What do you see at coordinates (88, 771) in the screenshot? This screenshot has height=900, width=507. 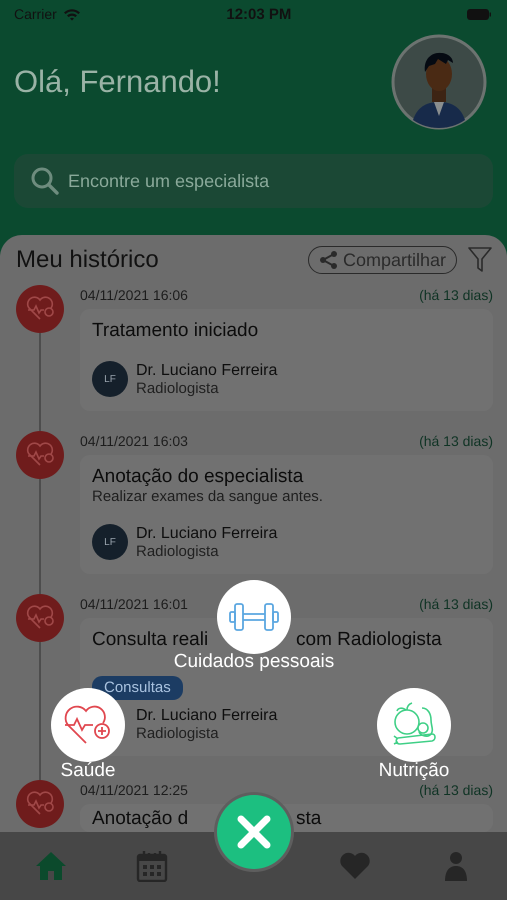 I see `option-label-menu: Saúde` at bounding box center [88, 771].